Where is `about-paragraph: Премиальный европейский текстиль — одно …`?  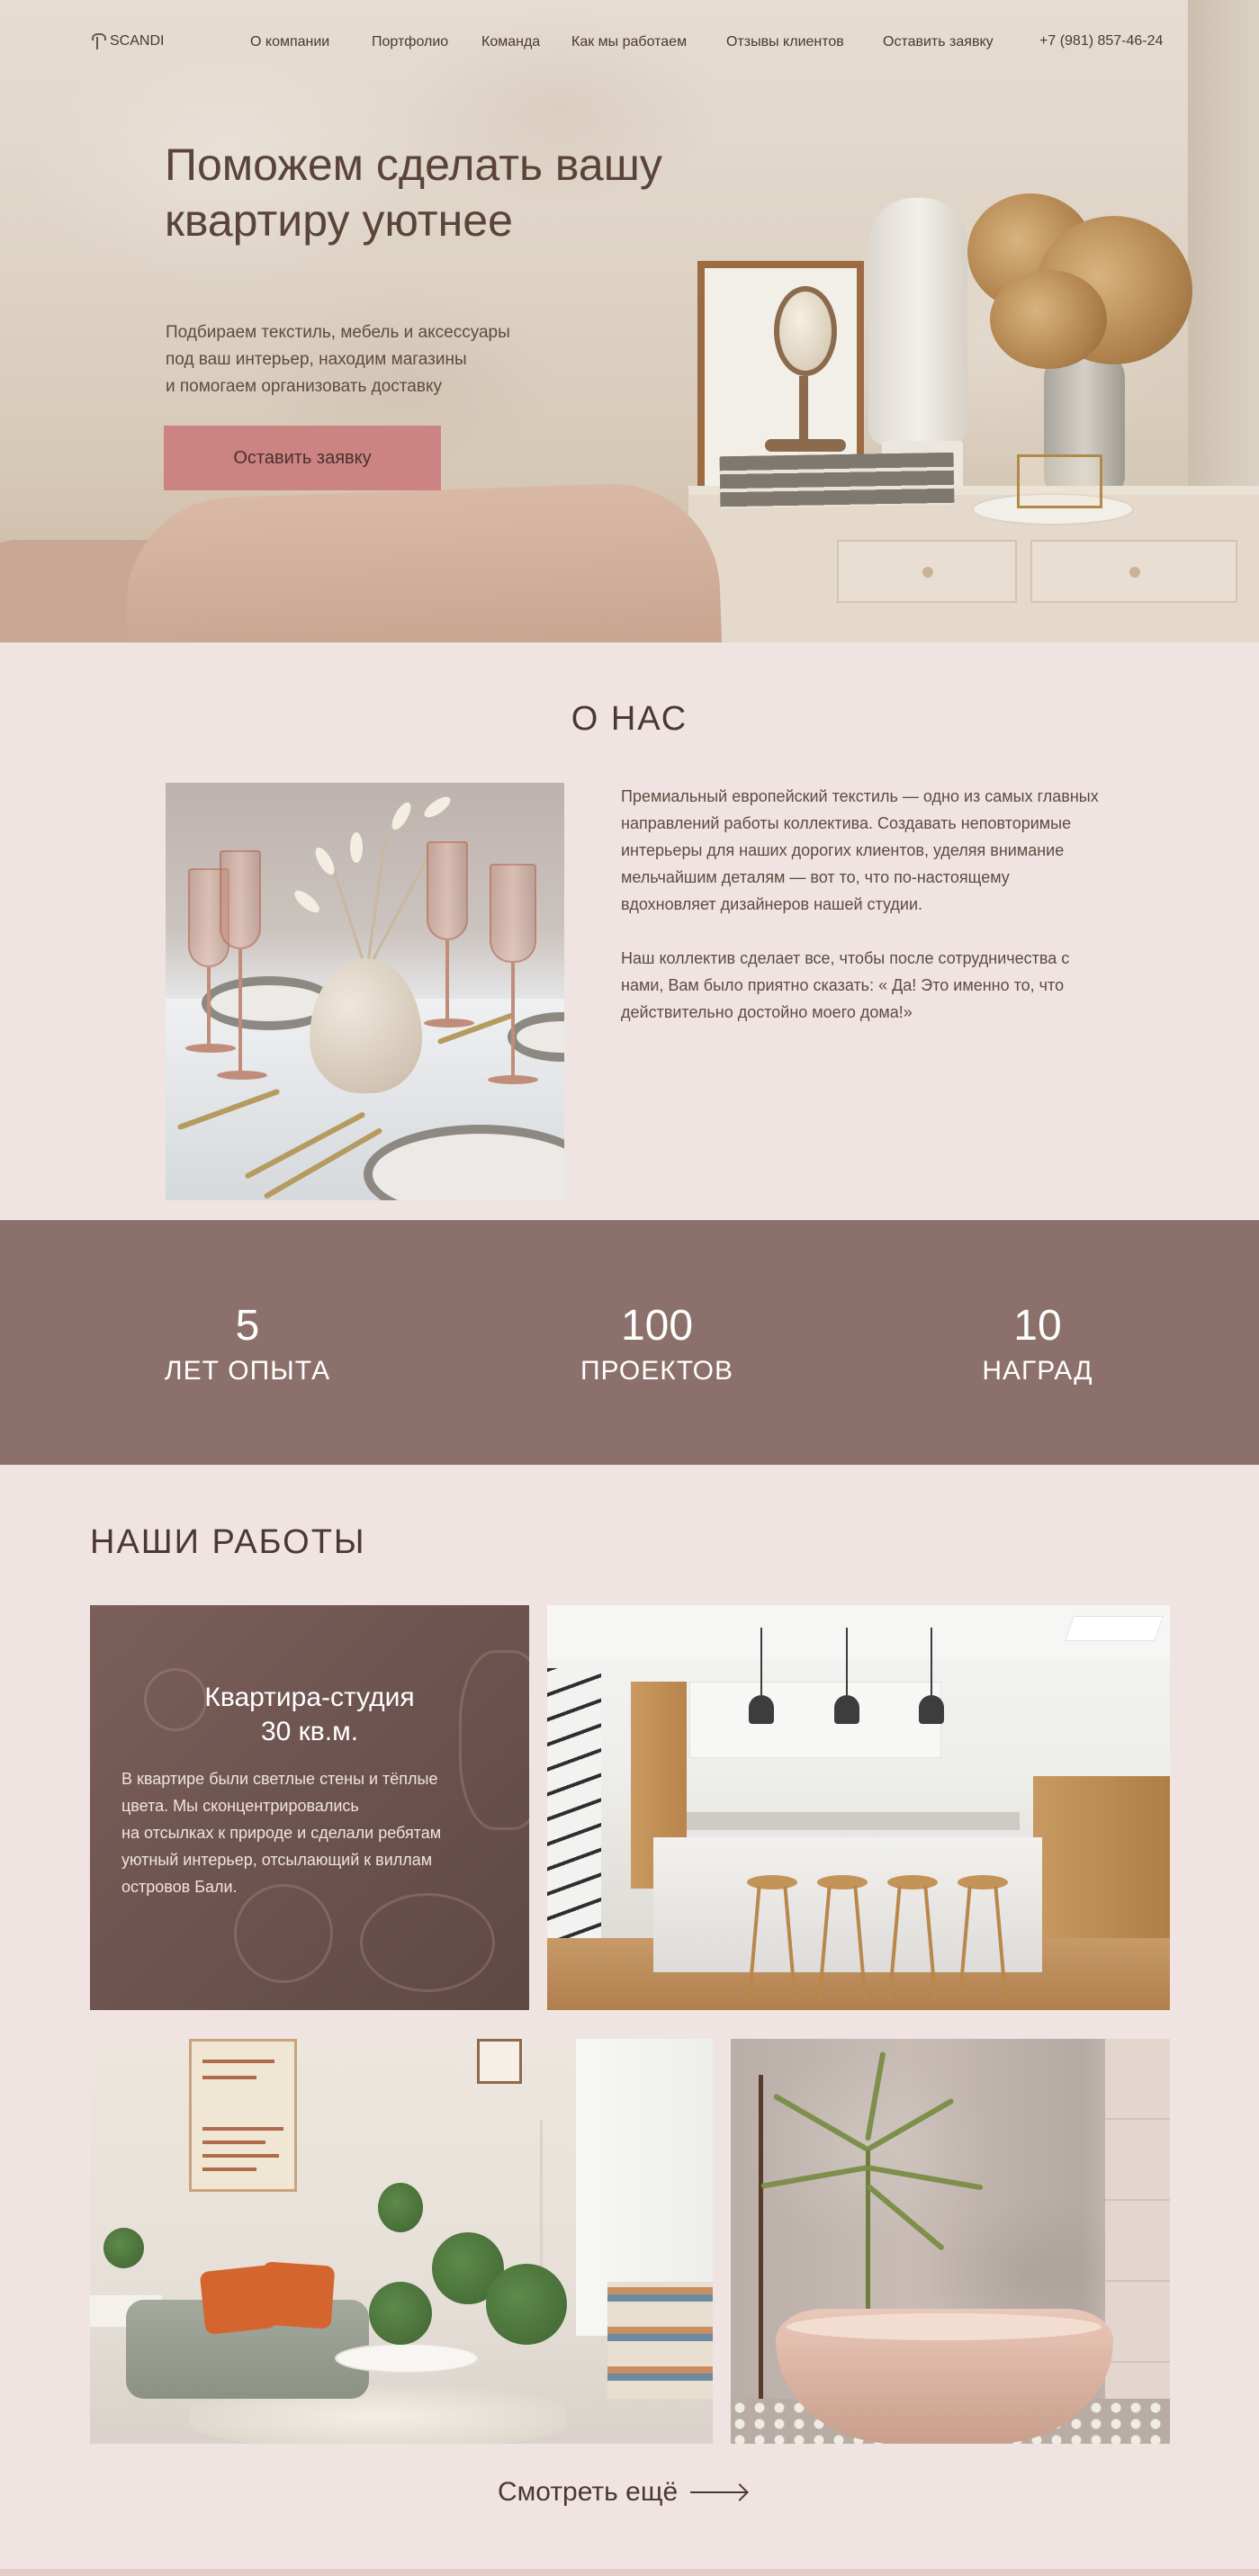
about-paragraph: Премиальный европейский текстиль — одно … is located at coordinates (860, 850).